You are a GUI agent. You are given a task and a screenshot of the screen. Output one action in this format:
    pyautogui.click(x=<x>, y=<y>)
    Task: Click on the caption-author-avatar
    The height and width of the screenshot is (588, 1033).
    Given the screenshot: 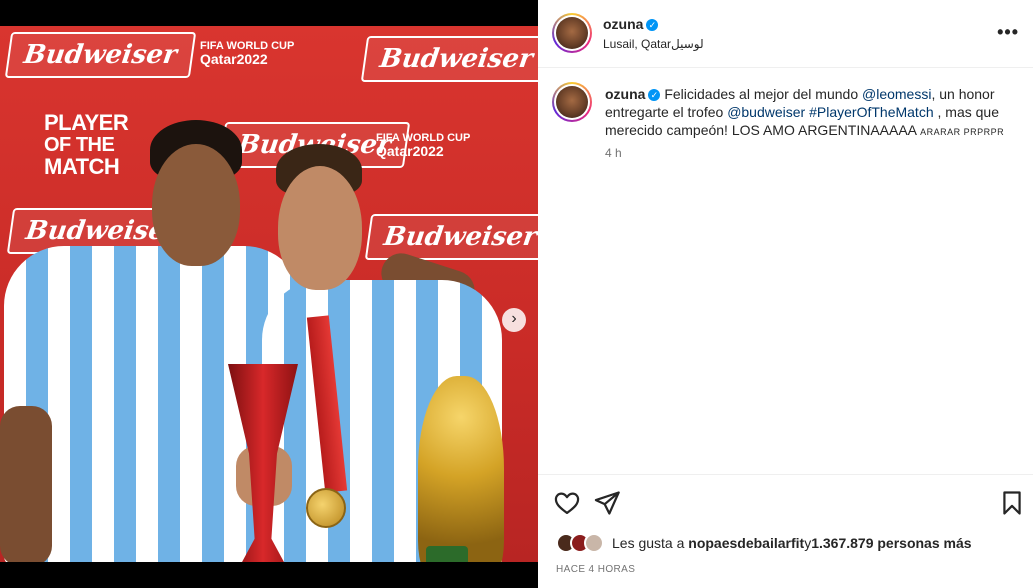 What is the action you would take?
    pyautogui.click(x=572, y=102)
    